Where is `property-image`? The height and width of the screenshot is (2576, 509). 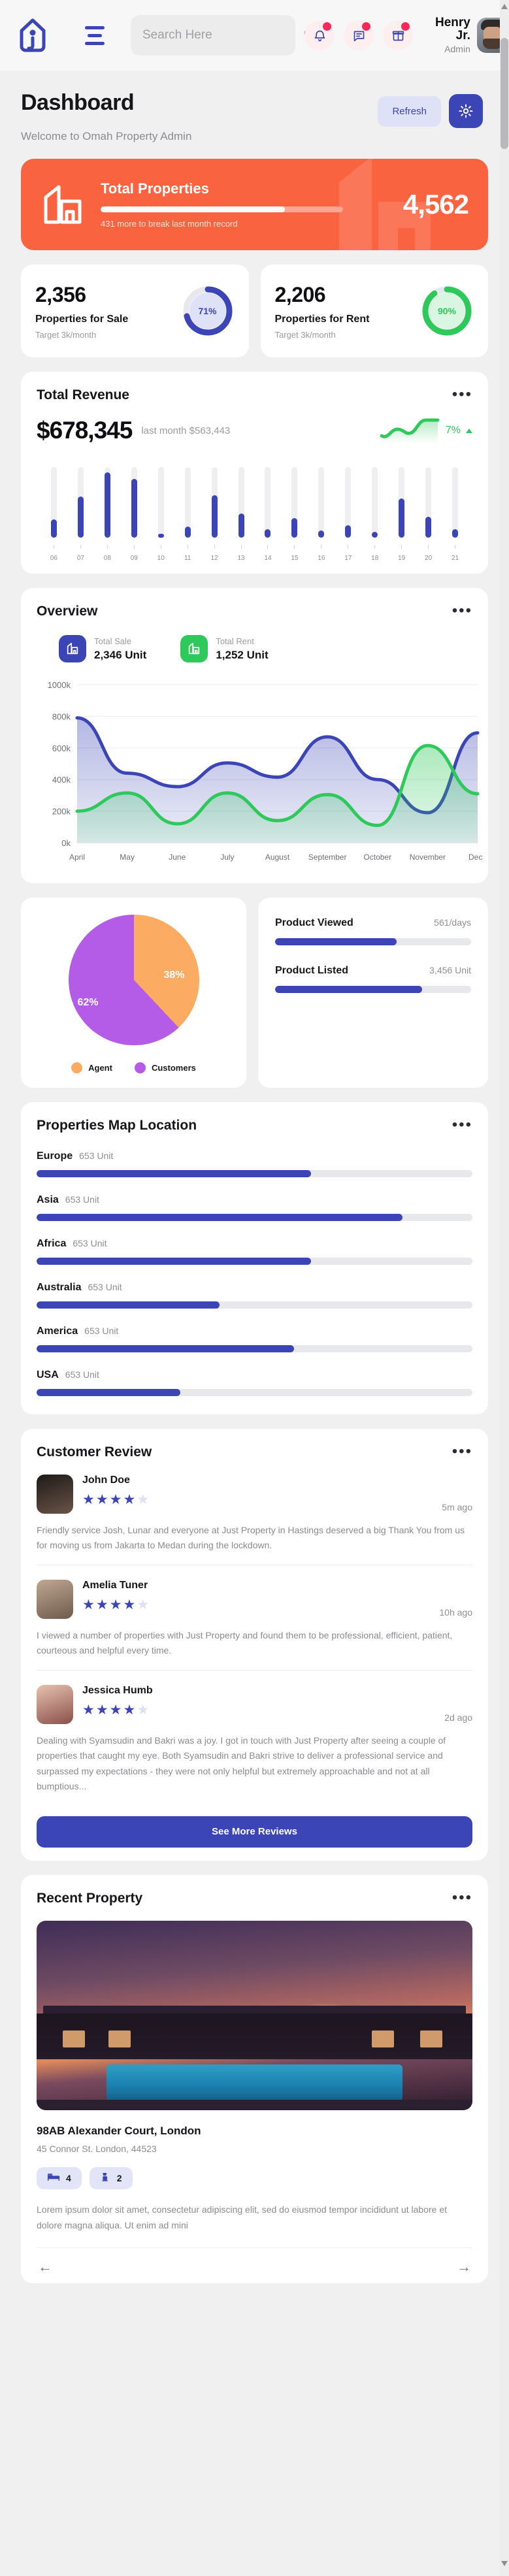 property-image is located at coordinates (255, 2015).